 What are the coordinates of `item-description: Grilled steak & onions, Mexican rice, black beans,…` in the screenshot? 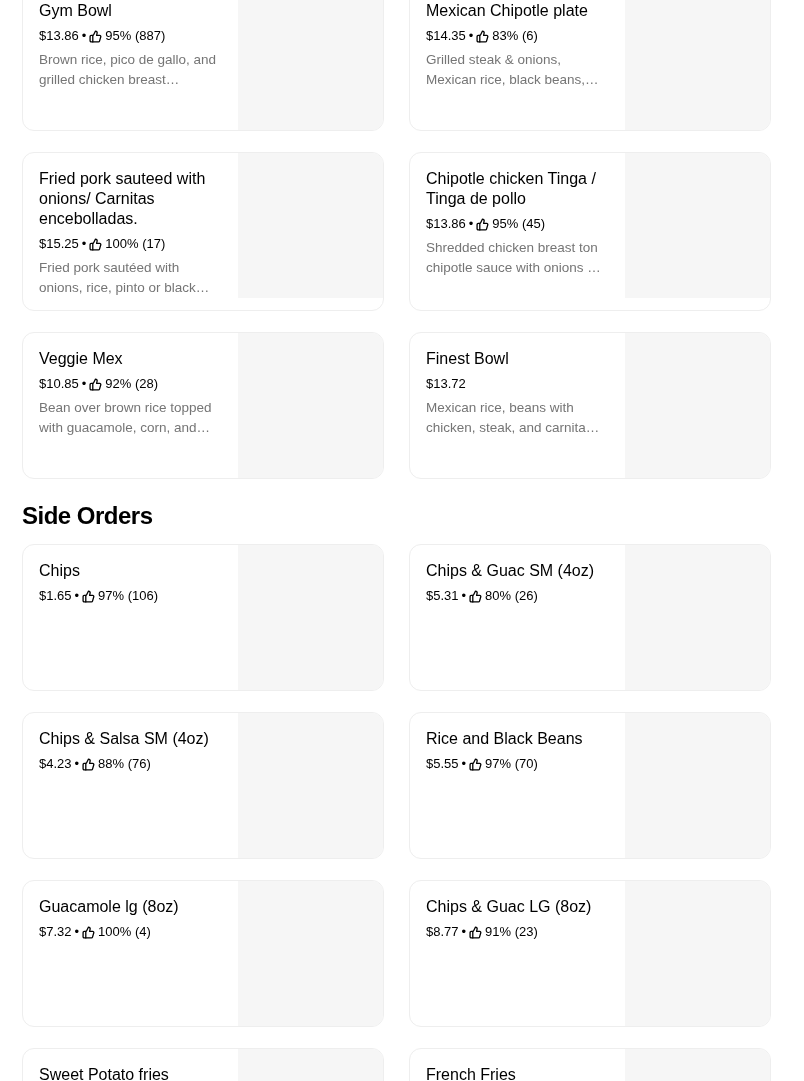 It's located at (513, 70).